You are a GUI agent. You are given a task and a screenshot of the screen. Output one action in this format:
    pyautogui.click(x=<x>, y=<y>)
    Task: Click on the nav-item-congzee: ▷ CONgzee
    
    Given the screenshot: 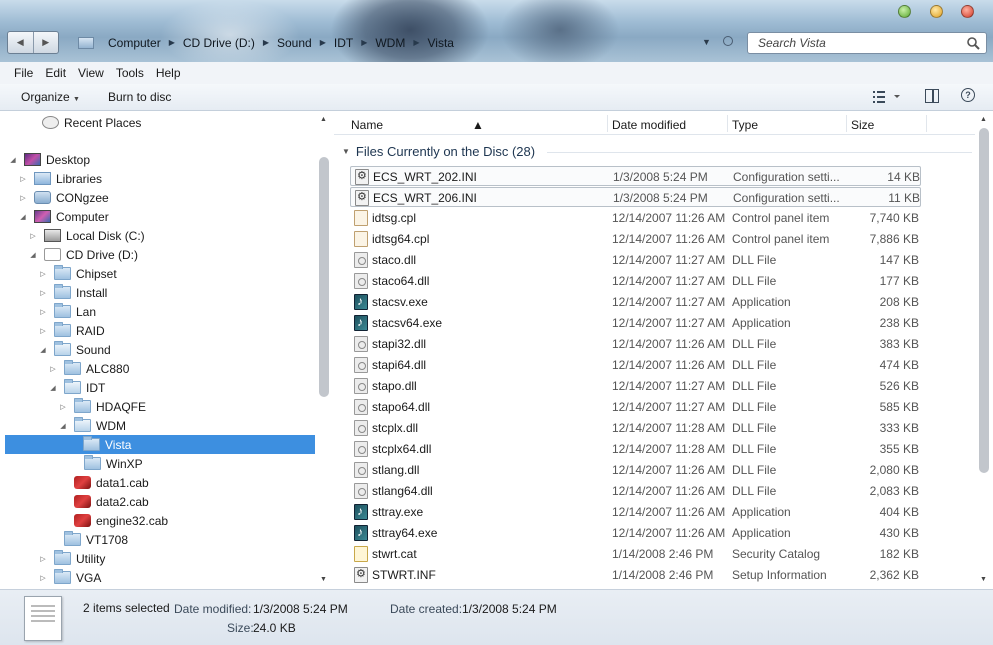 What is the action you would take?
    pyautogui.click(x=63, y=197)
    